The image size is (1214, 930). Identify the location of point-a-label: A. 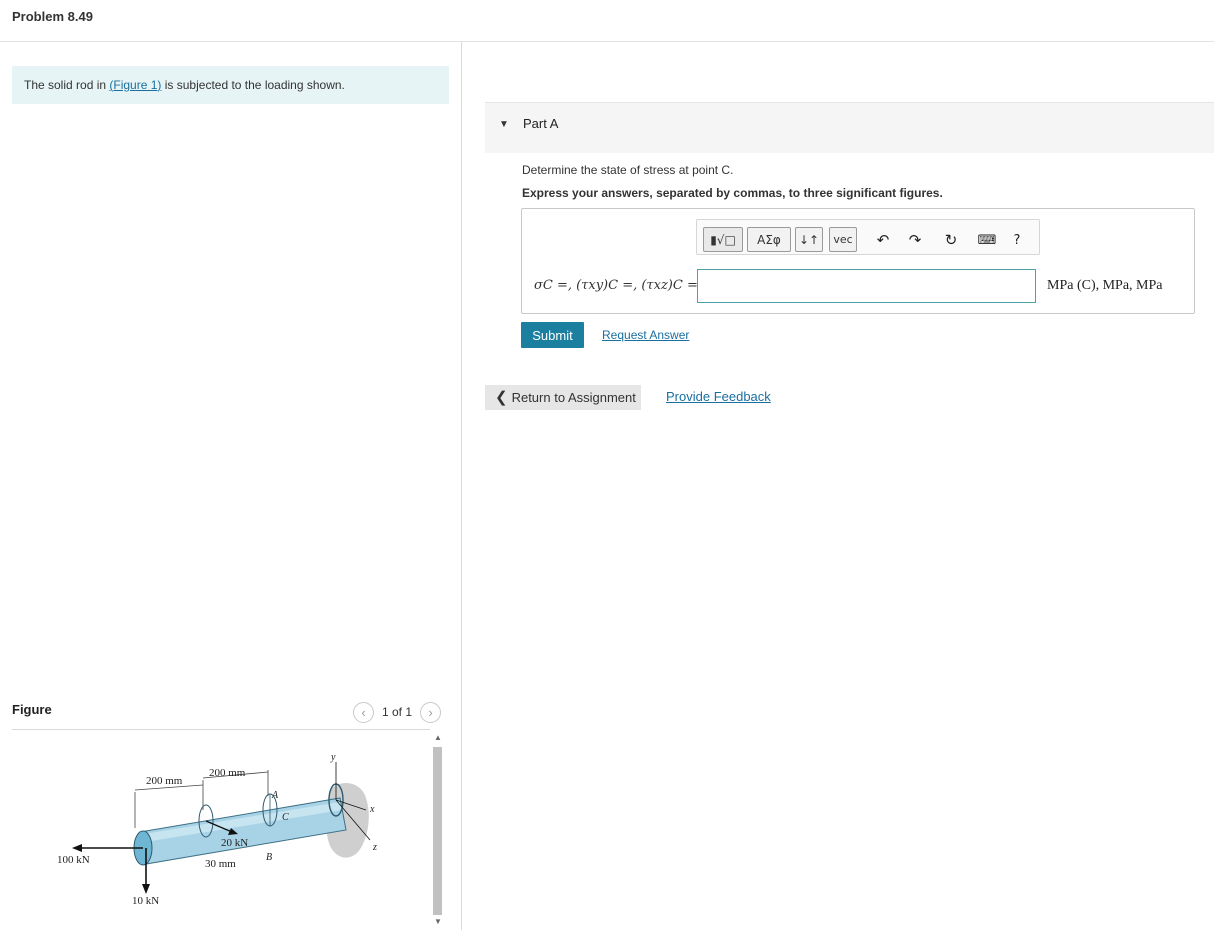
(275, 795).